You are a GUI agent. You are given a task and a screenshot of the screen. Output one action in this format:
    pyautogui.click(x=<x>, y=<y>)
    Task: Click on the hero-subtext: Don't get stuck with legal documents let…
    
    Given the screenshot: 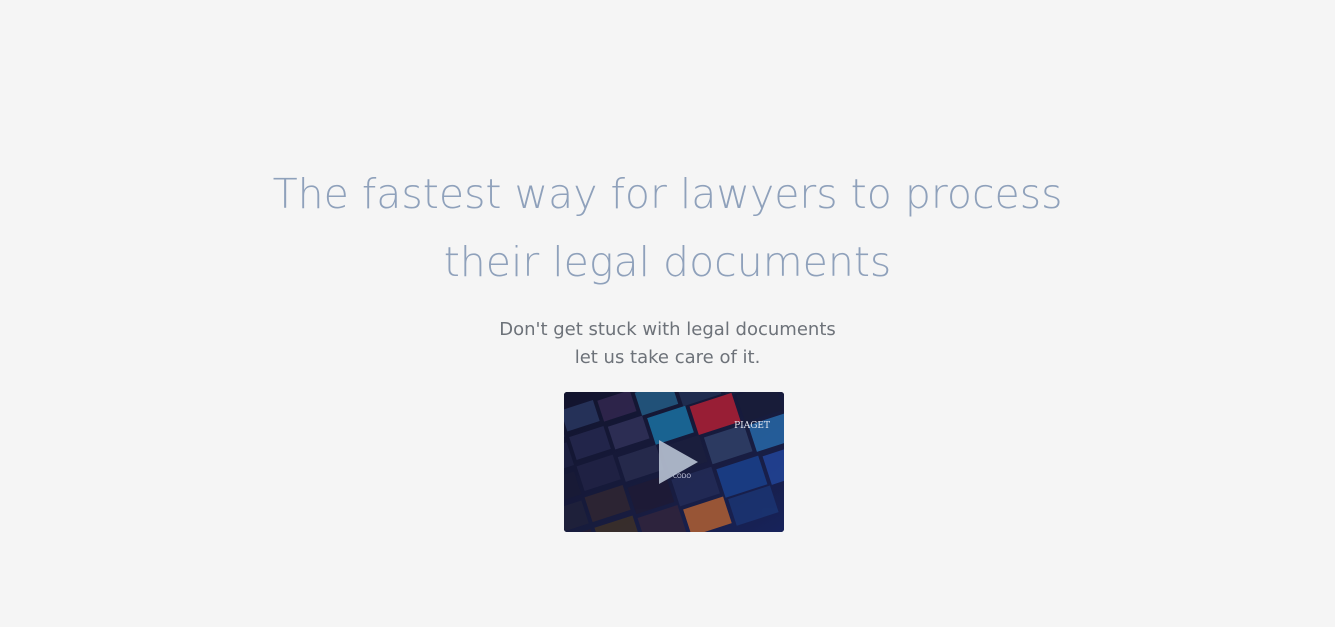 What is the action you would take?
    pyautogui.click(x=667, y=344)
    